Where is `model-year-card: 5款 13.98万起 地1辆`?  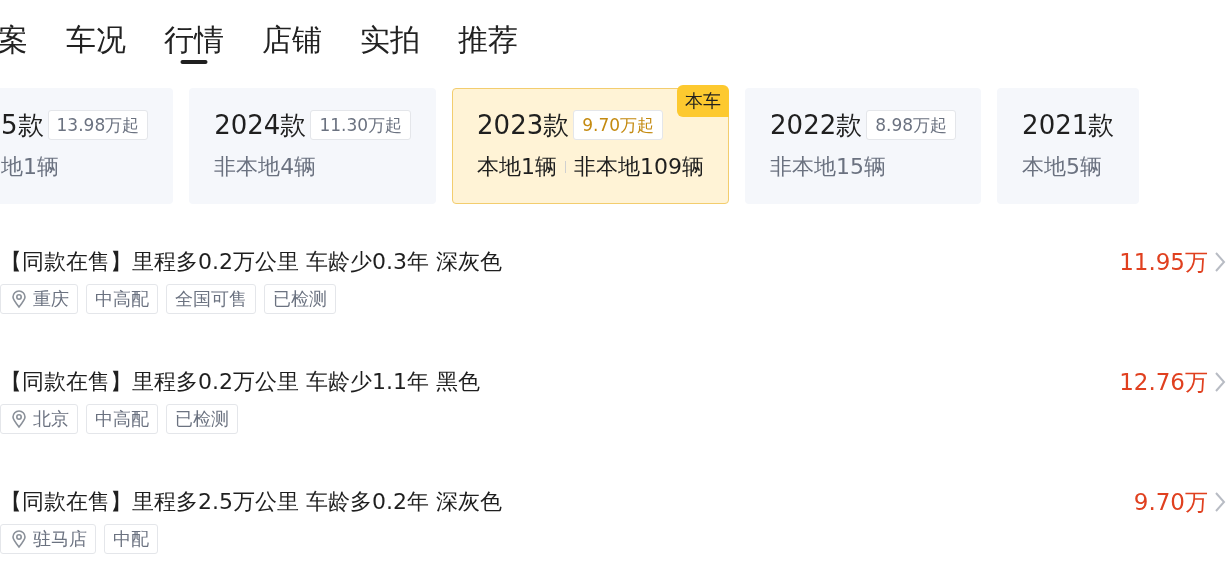
model-year-card: 5款 13.98万起 地1辆 is located at coordinates (87, 146).